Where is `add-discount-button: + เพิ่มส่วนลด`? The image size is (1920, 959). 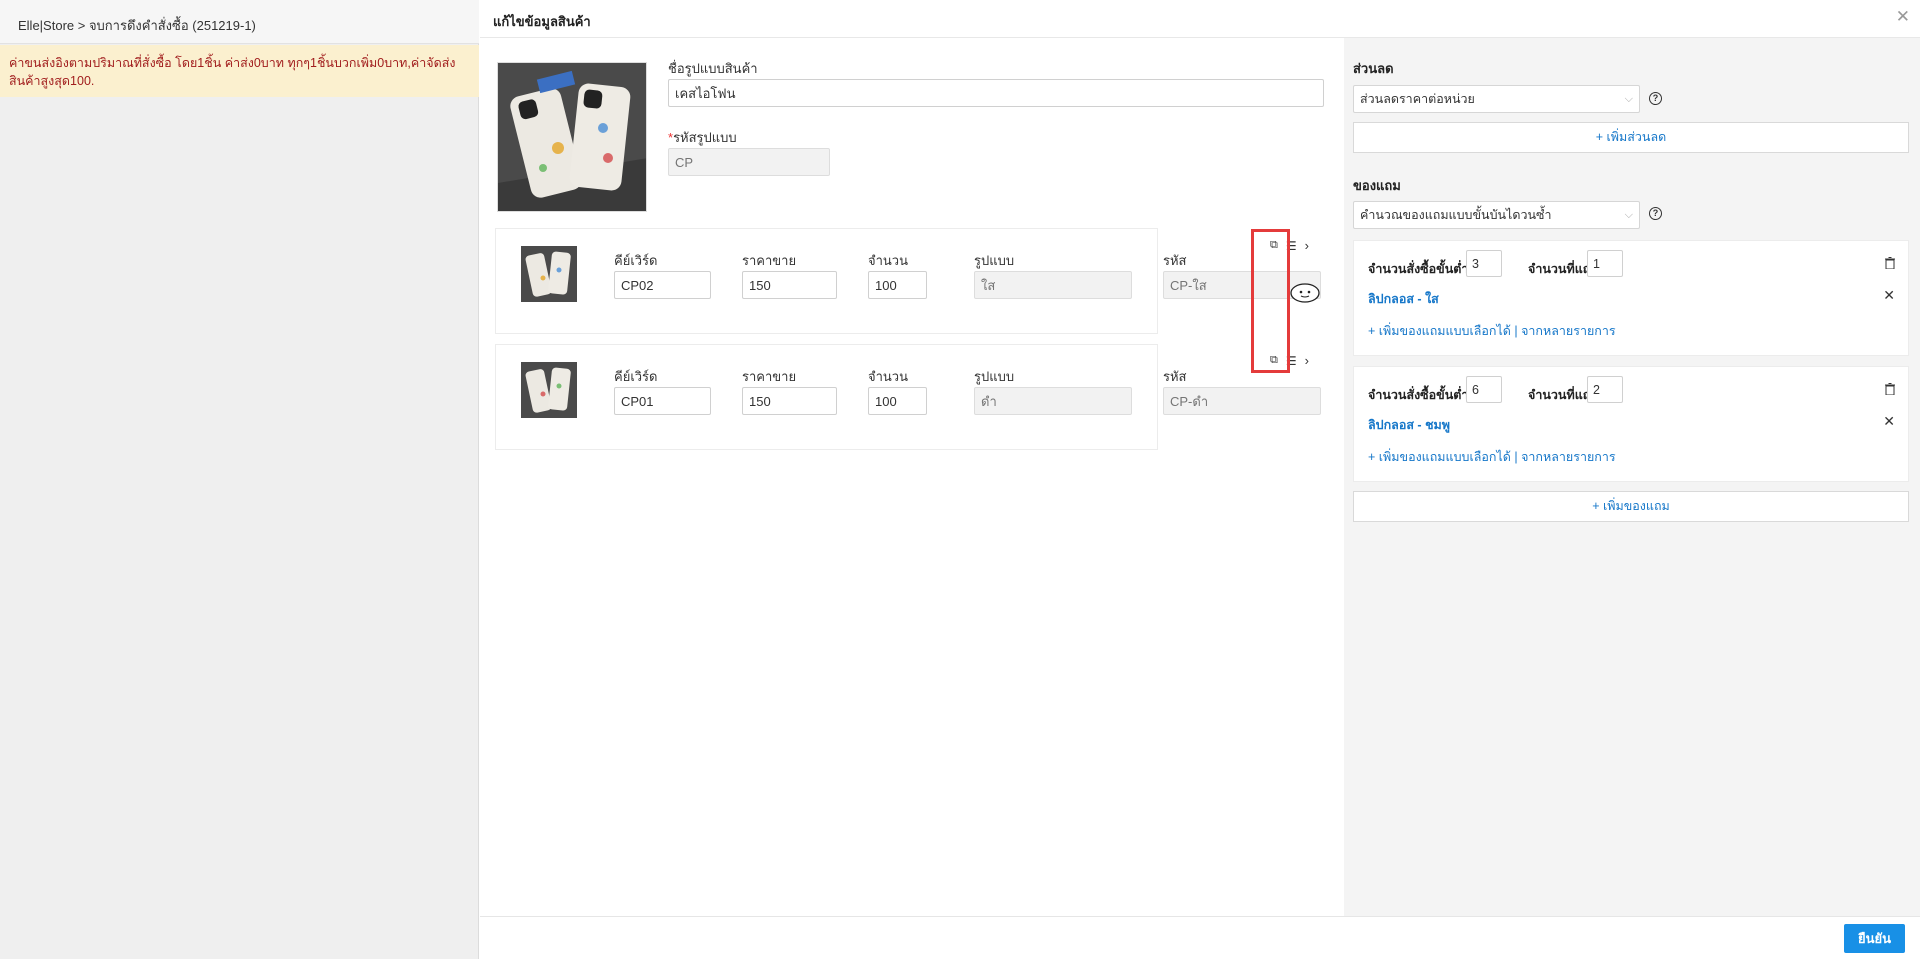 add-discount-button: + เพิ่มส่วนลด is located at coordinates (1631, 137).